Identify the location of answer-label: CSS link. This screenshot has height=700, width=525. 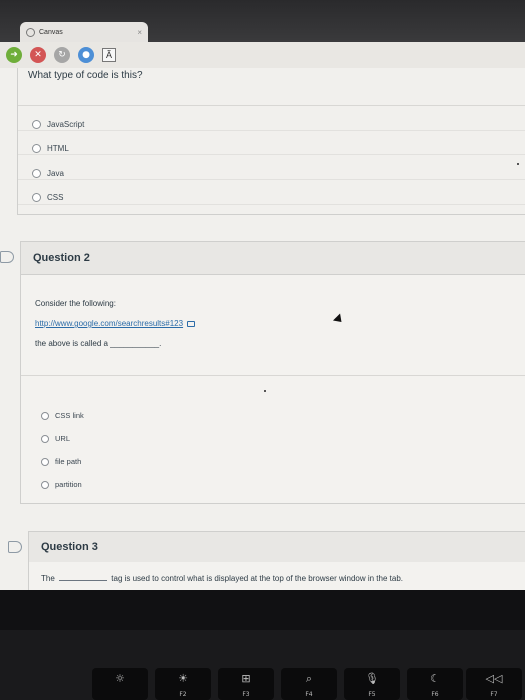
(69, 415).